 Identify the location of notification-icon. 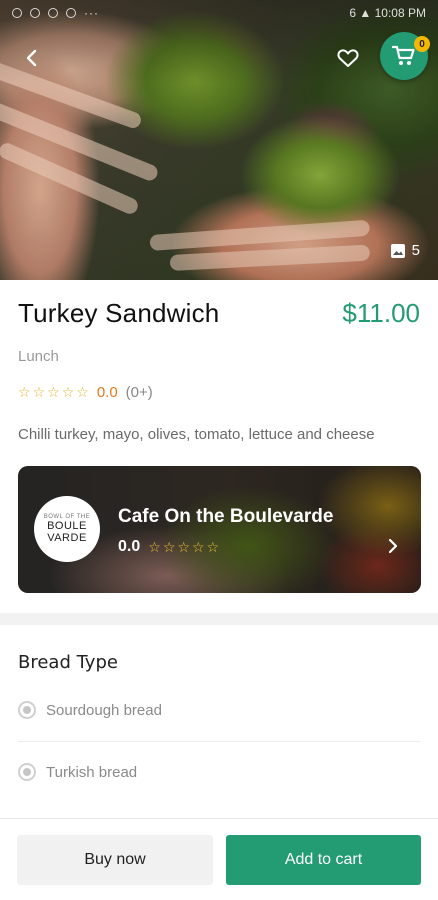
(71, 13).